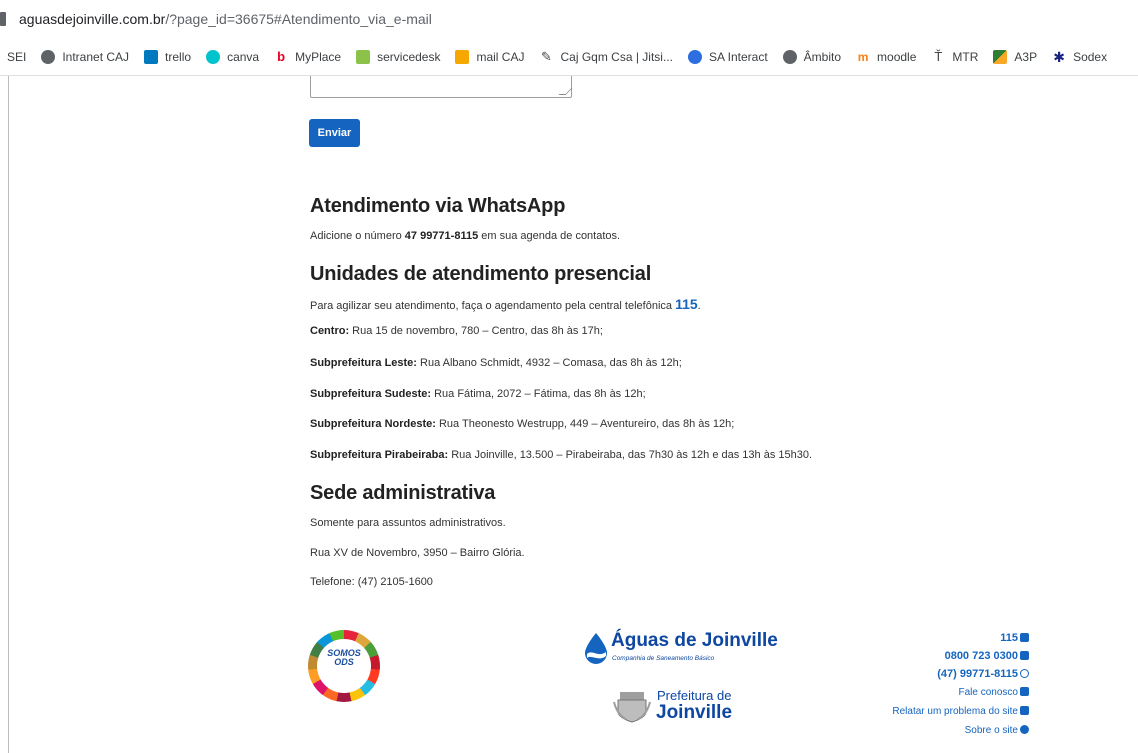  Describe the element at coordinates (686, 304) in the screenshot. I see `central-number-link: 115` at that location.